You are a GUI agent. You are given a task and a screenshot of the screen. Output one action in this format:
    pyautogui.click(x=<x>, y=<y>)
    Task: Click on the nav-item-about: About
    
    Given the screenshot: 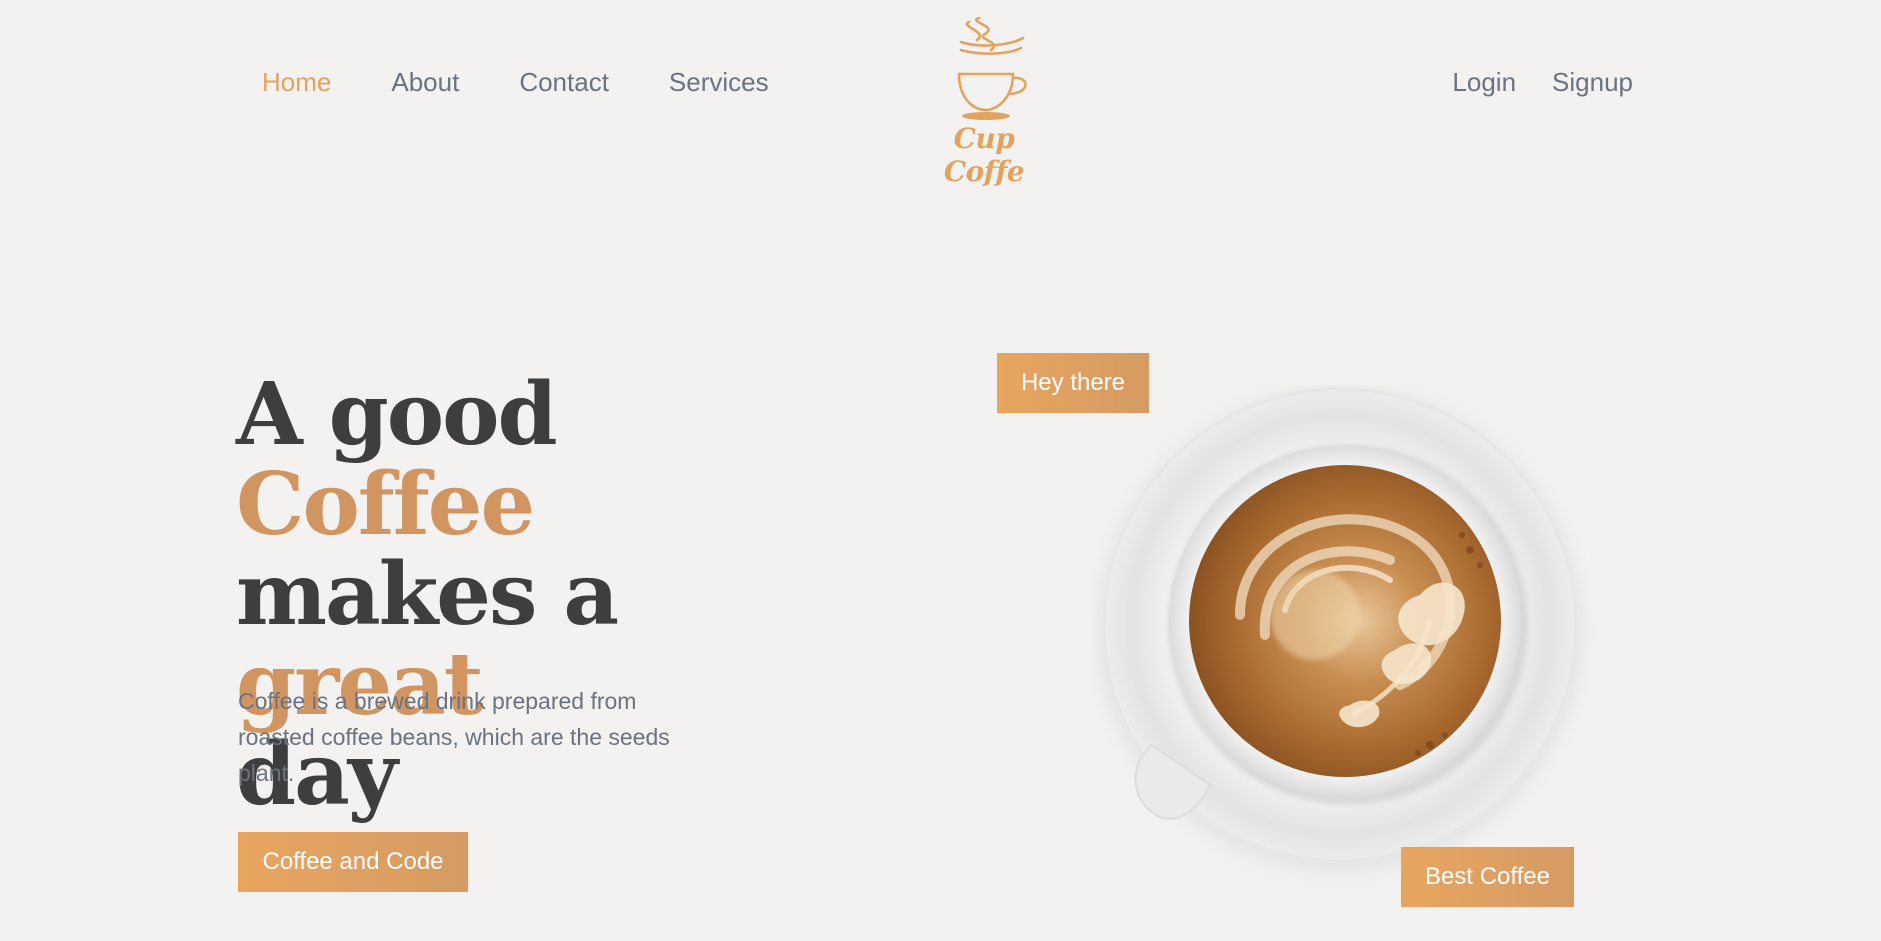 What is the action you would take?
    pyautogui.click(x=425, y=82)
    